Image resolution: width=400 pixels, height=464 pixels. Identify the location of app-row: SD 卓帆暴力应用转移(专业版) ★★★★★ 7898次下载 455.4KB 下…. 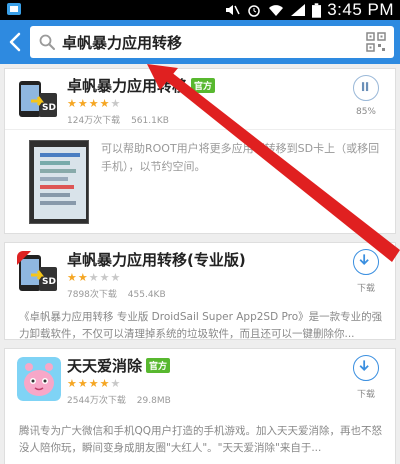
(200, 273).